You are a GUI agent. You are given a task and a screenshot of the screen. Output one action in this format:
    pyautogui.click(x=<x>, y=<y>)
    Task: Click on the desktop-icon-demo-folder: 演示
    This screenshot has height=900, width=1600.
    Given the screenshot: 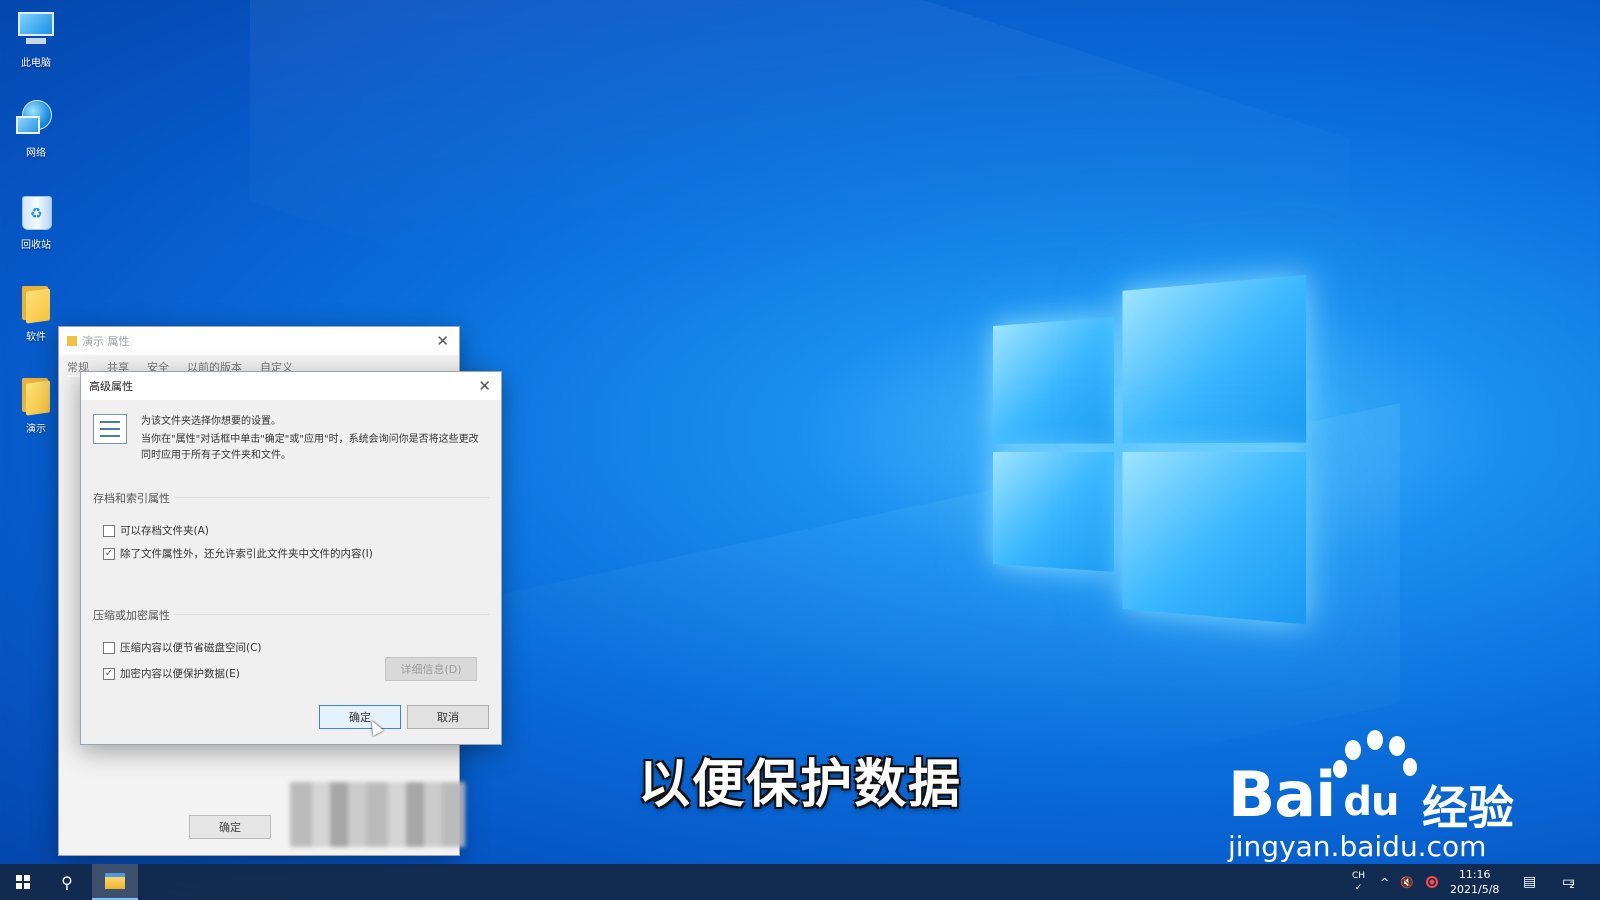 What is the action you would take?
    pyautogui.click(x=36, y=404)
    